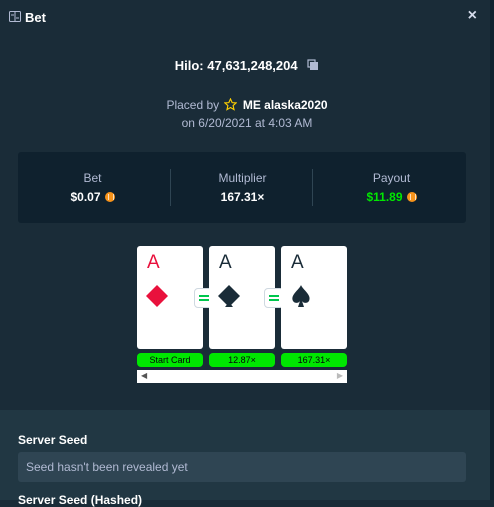 Image resolution: width=494 pixels, height=507 pixels. Describe the element at coordinates (384, 197) in the screenshot. I see `payout-amount: $11.89` at that location.